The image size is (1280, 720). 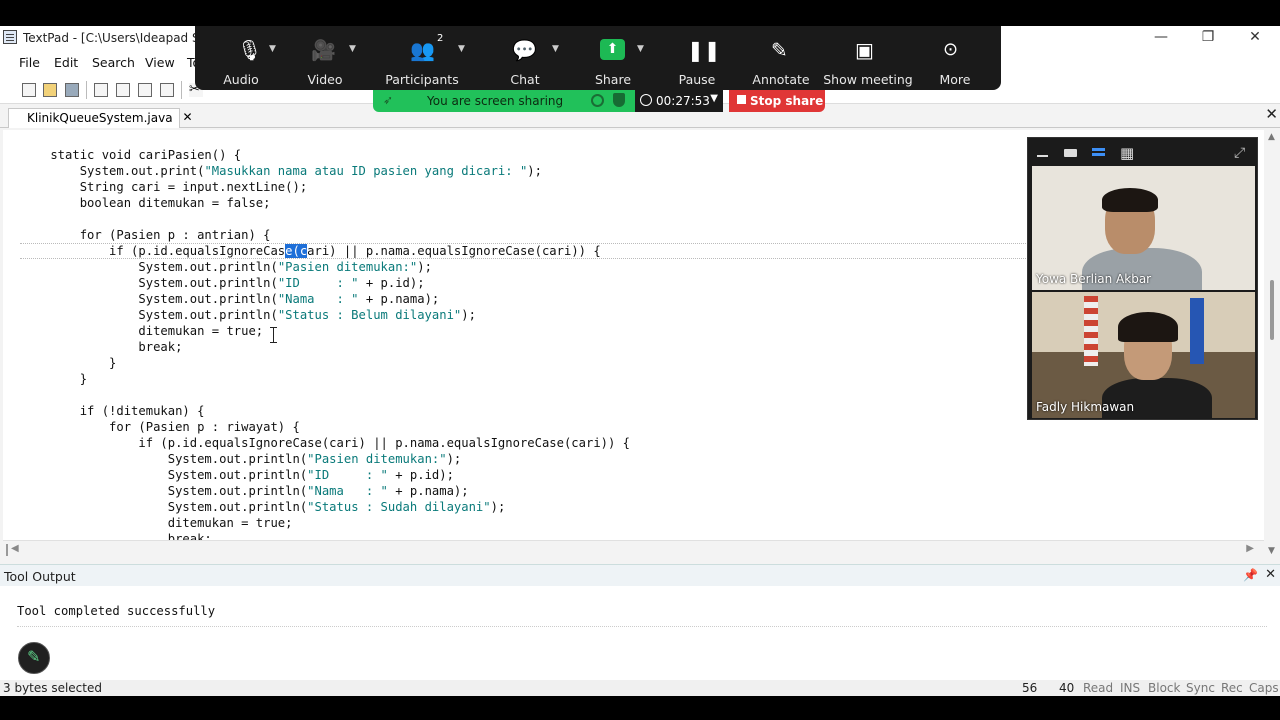 I want to click on share-button: ⬆ ▼ Share, so click(x=613, y=58).